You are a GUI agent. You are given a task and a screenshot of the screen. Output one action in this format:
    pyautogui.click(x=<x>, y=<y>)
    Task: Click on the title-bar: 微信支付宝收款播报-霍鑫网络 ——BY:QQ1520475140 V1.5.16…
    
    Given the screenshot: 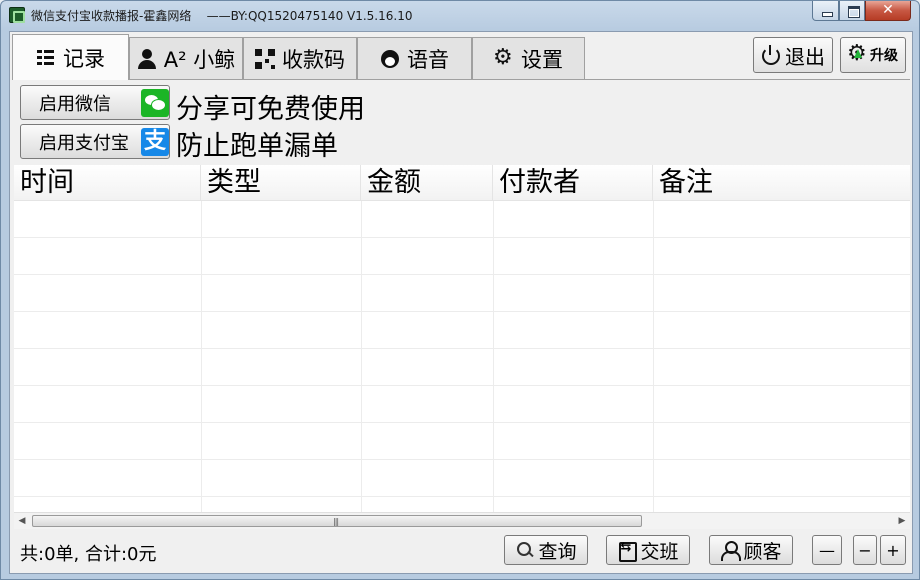 What is the action you would take?
    pyautogui.click(x=460, y=15)
    